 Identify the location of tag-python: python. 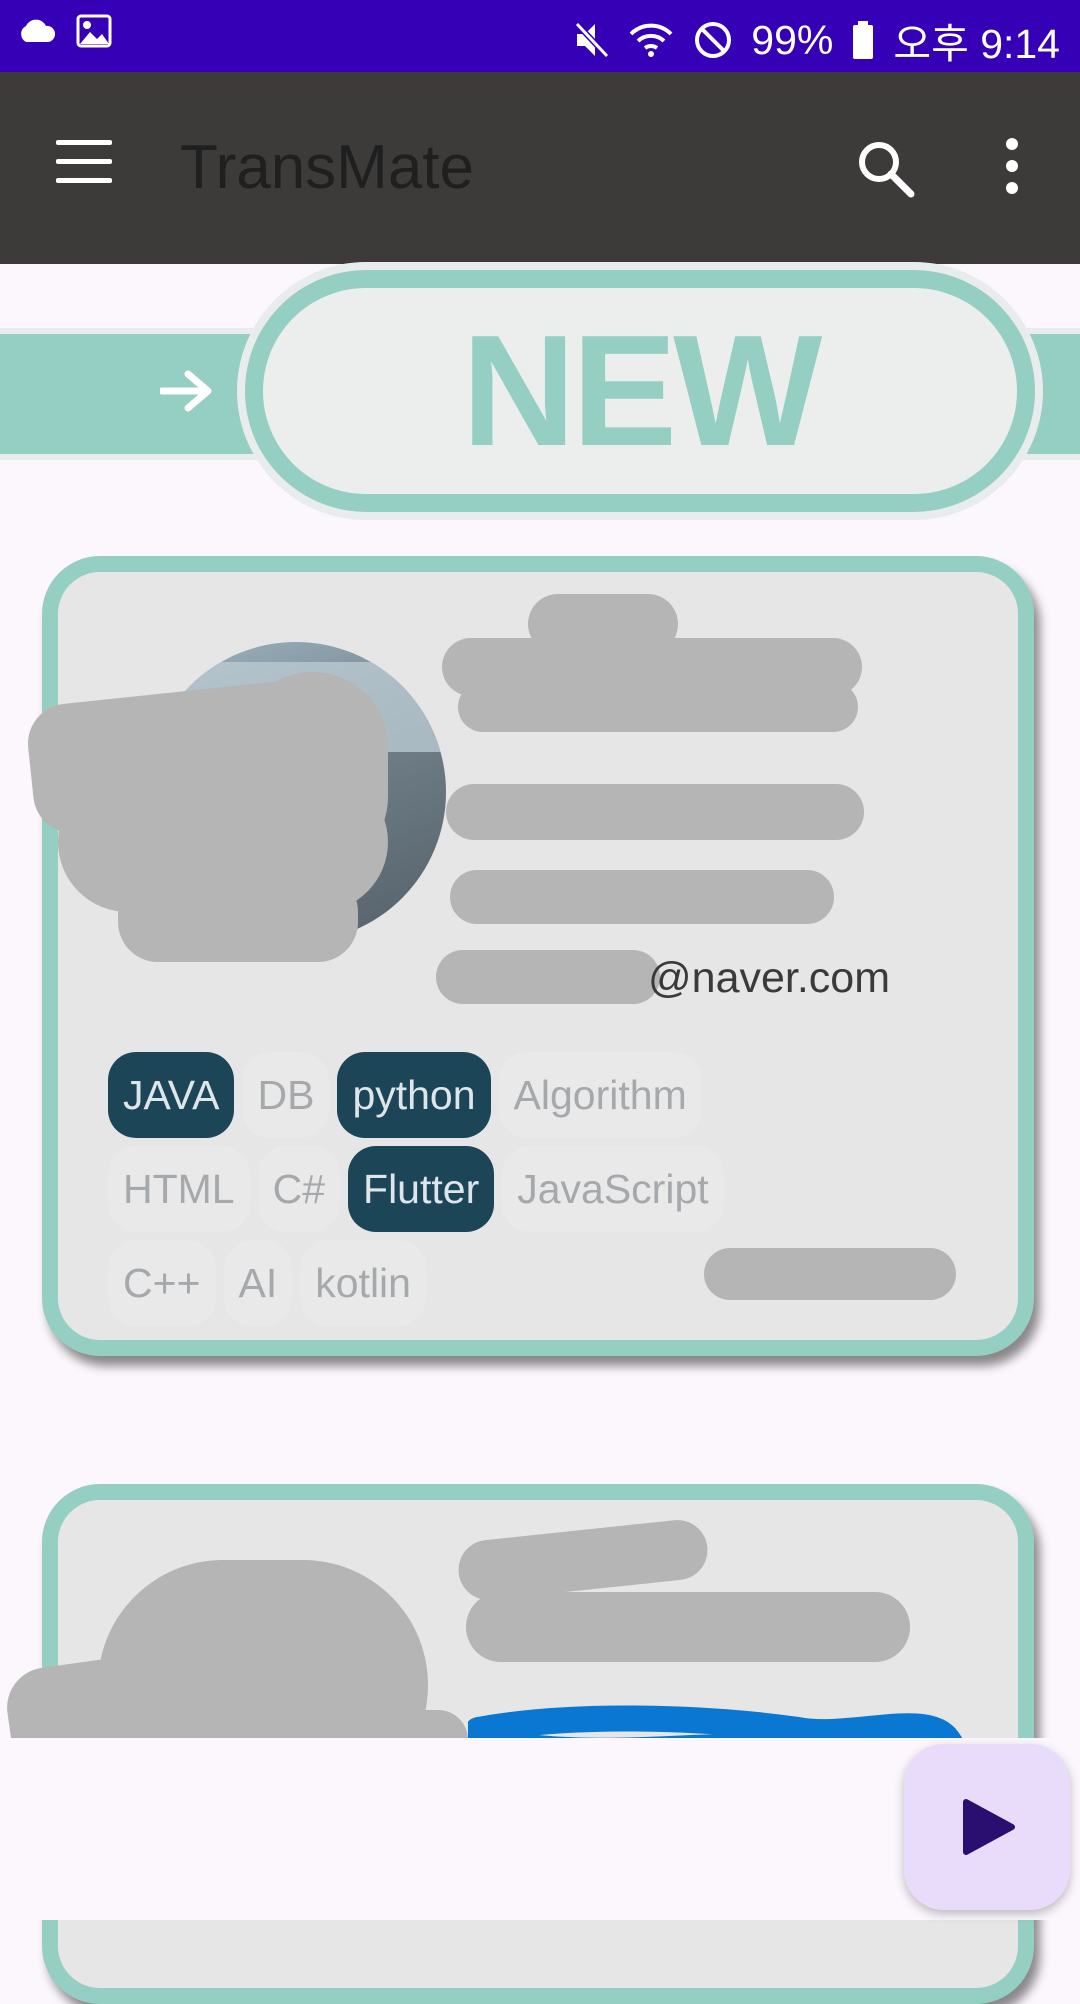
(414, 1095).